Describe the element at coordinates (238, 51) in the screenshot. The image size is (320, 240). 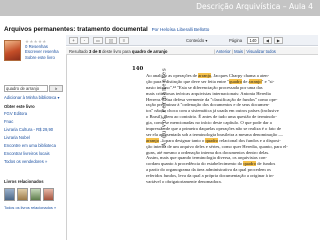
I see `results-next-link: Mais` at that location.